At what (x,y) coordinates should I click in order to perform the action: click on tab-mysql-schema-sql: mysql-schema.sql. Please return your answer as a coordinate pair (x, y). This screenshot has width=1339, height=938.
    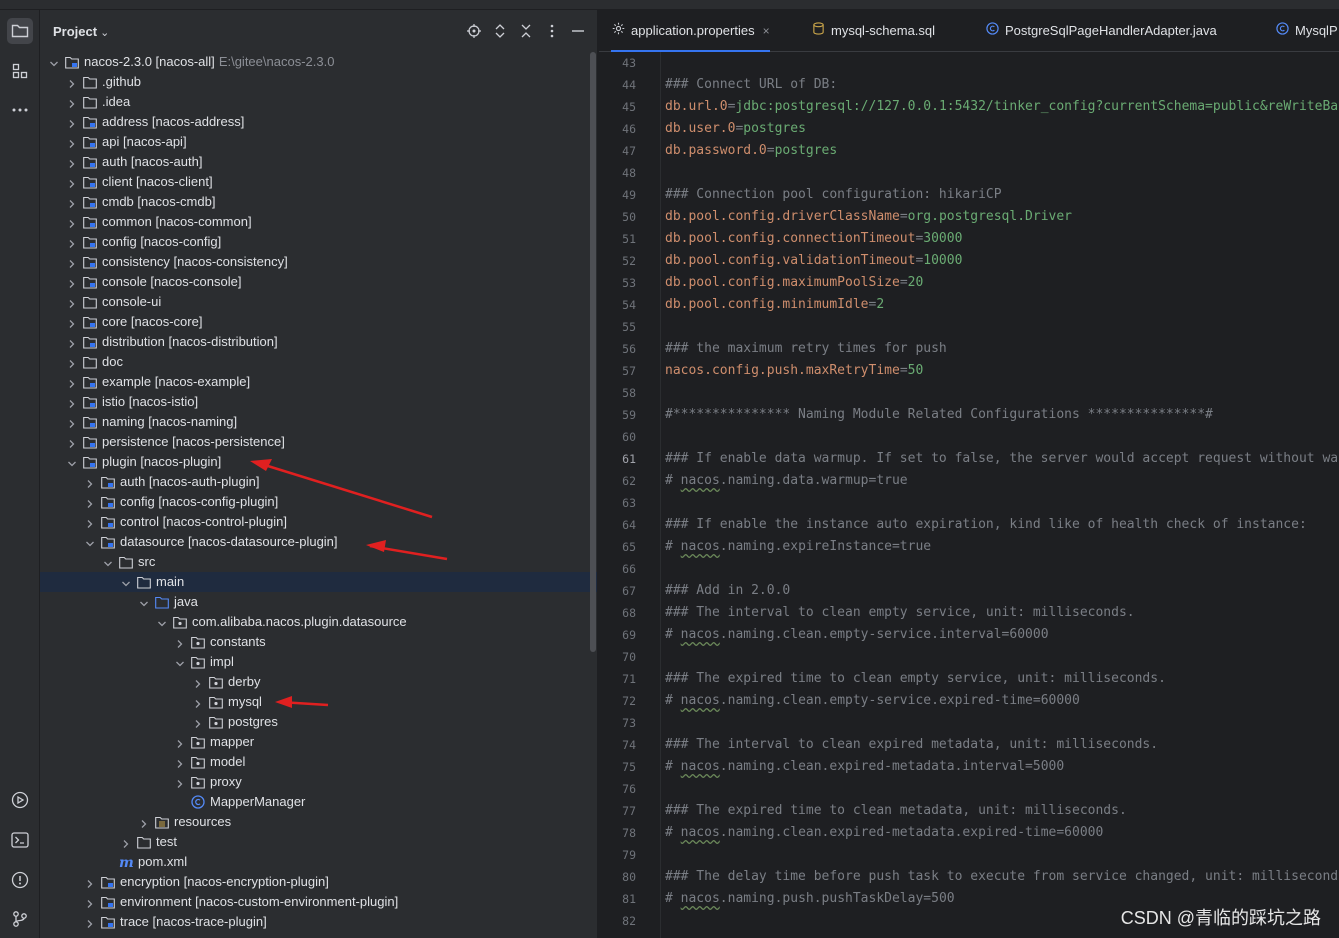
    Looking at the image, I should click on (873, 31).